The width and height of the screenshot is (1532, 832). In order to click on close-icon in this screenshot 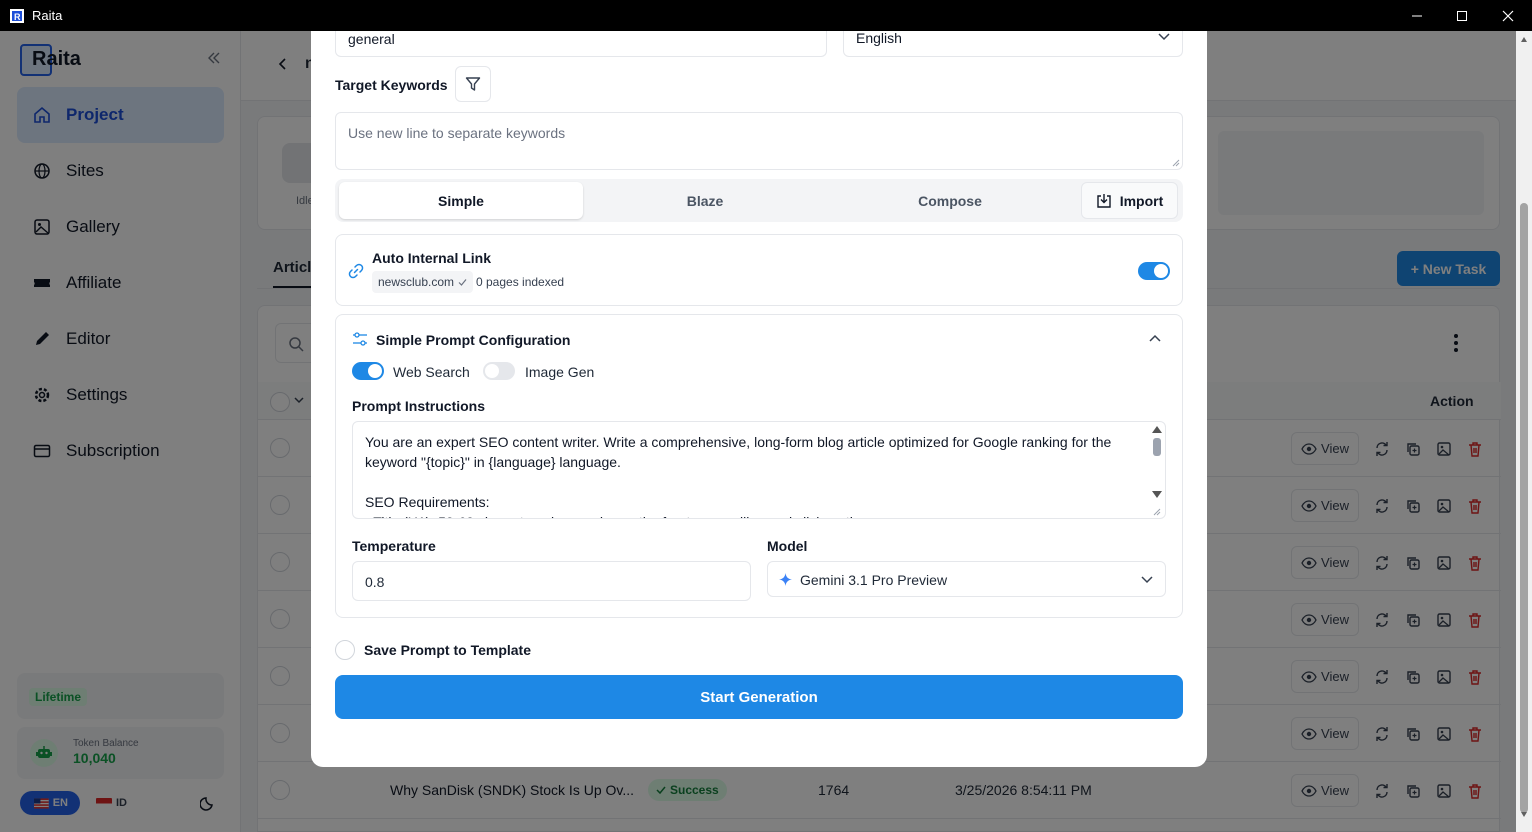, I will do `click(1508, 15)`.